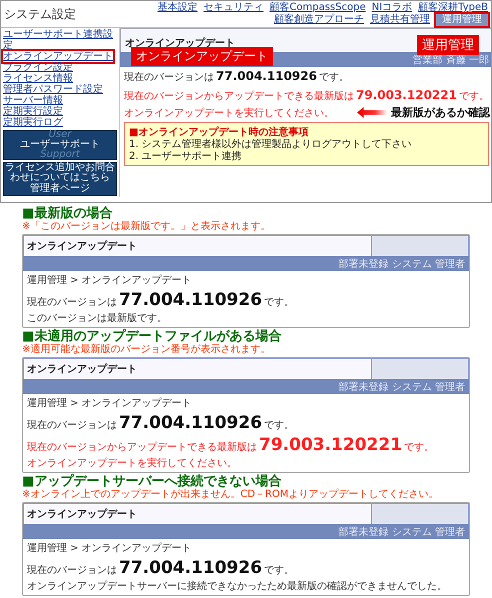 The width and height of the screenshot is (492, 598). Describe the element at coordinates (60, 40) in the screenshot. I see `sidebar-link: ユーザーサポート連携設定` at that location.